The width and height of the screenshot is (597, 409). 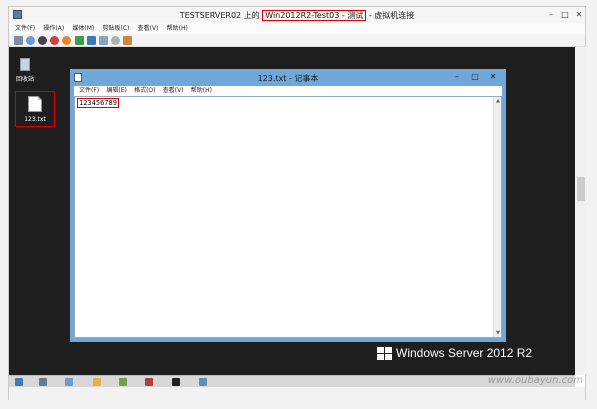 I want to click on close-icon: ✕, so click(x=579, y=14).